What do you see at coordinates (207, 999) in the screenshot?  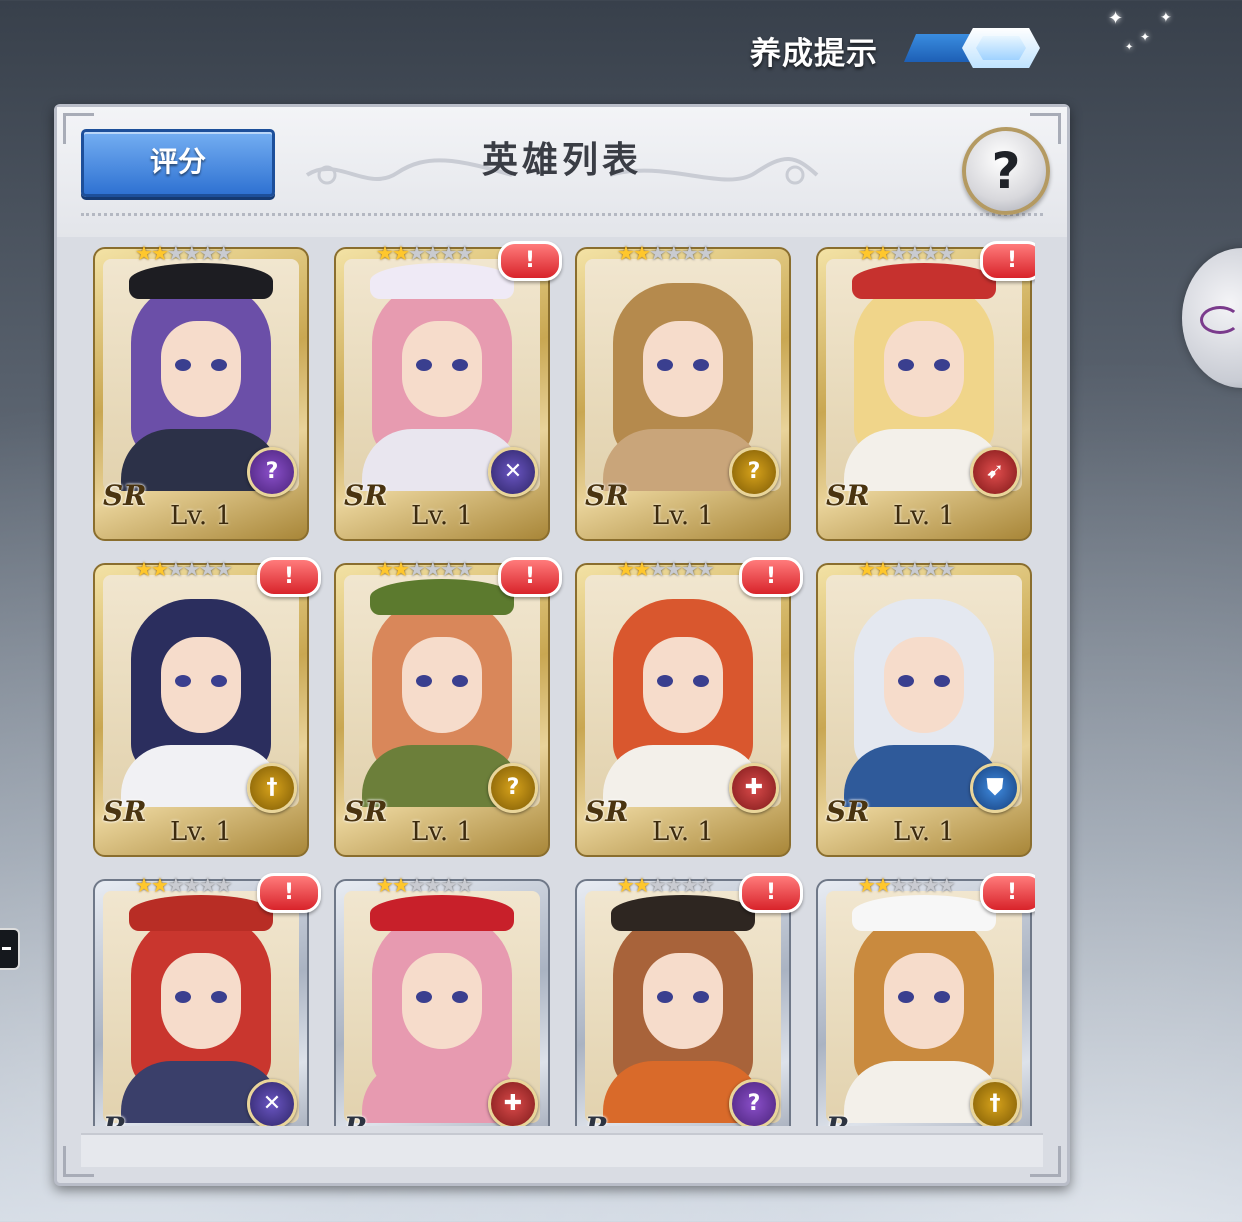 I see `hero-card: ★★★★★★!✕R` at bounding box center [207, 999].